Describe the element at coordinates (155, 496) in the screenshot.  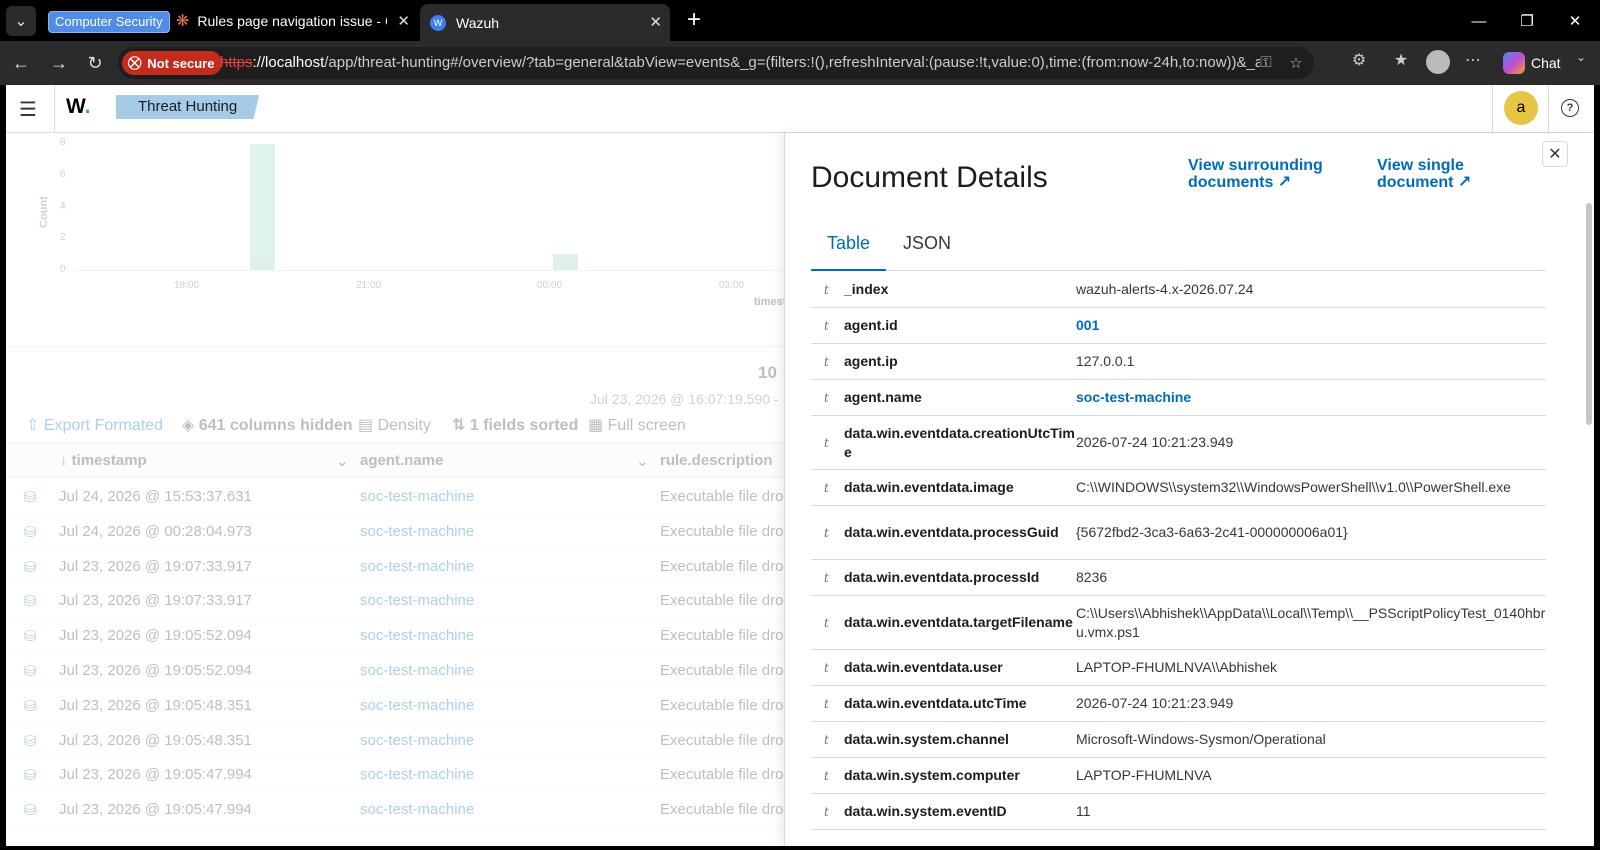
I see `cell-timestamp: Jul 24, 2026 @ 15:53:37.631` at that location.